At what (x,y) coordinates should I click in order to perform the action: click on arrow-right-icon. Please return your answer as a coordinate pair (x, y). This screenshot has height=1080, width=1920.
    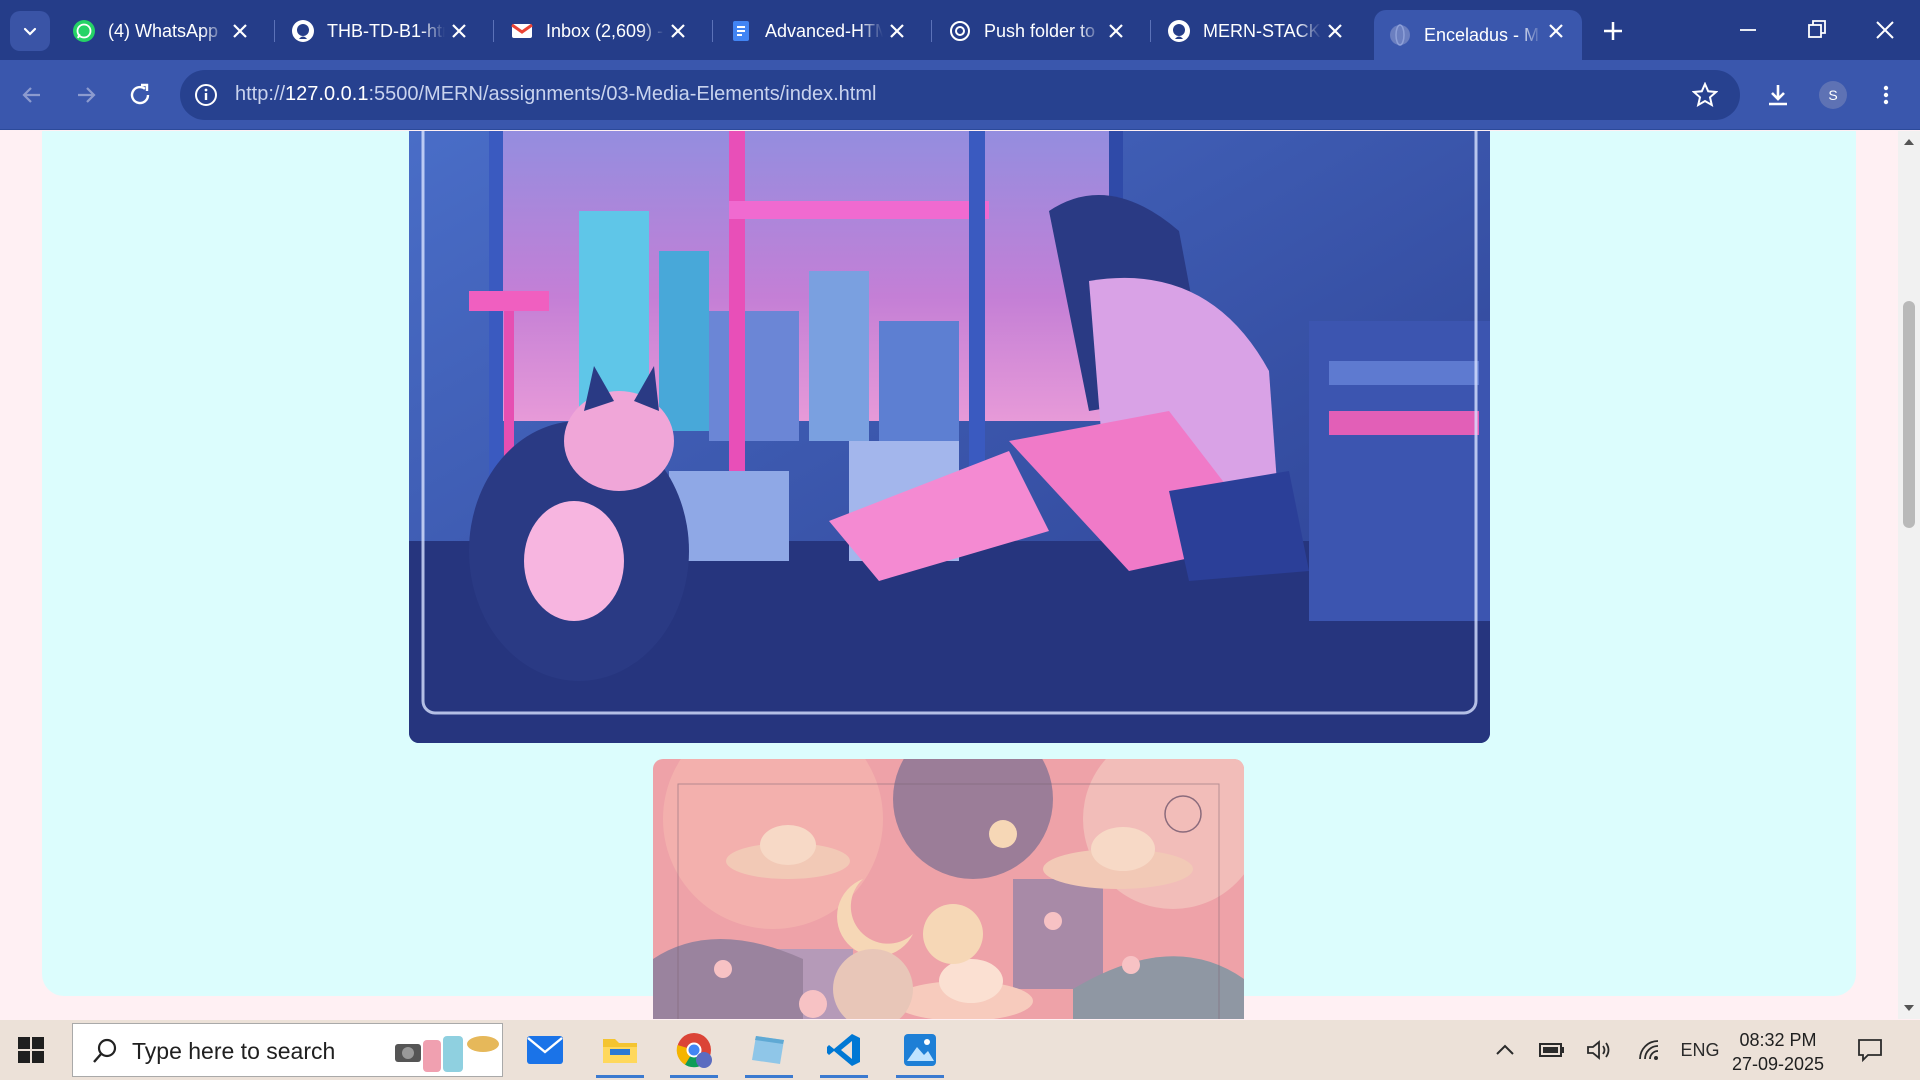
    Looking at the image, I should click on (87, 95).